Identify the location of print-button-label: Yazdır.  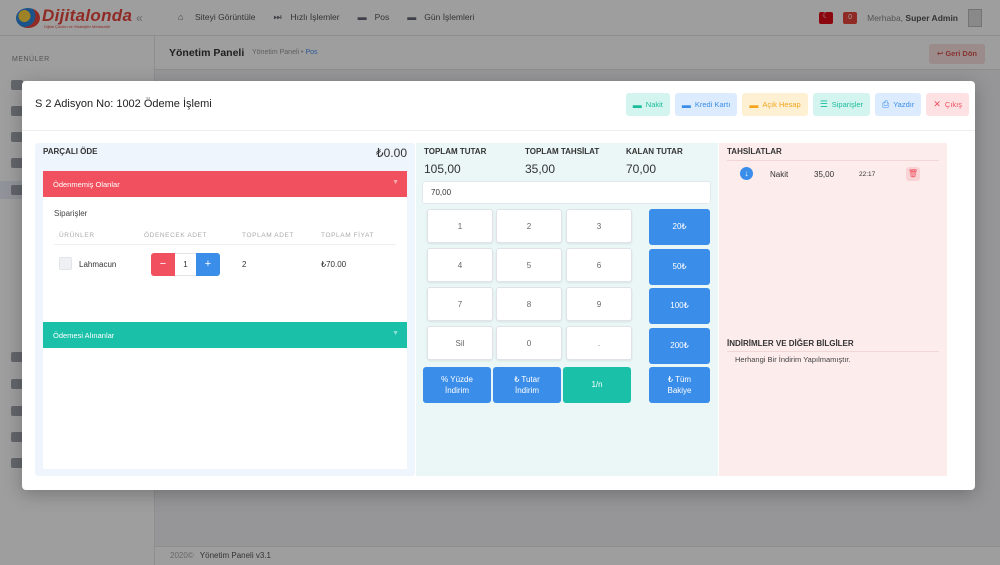
(904, 104).